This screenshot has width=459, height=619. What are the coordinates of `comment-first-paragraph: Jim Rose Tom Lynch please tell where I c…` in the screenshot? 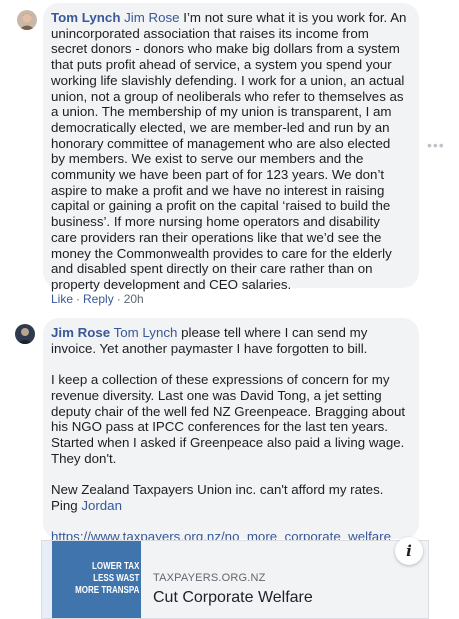 It's located at (229, 340).